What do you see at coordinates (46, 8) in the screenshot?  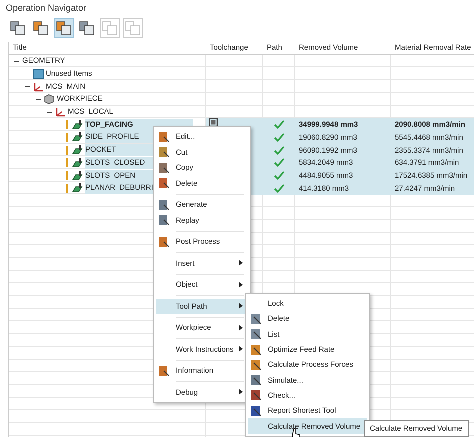 I see `panel-title: Operation Navigator` at bounding box center [46, 8].